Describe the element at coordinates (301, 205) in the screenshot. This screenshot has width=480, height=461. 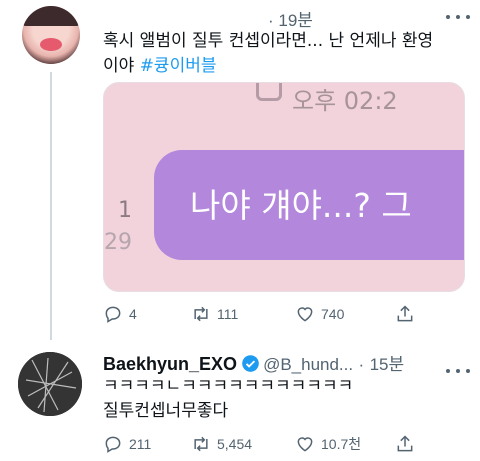
I see `chat-bubble-text: 나야 걔야...? 그` at that location.